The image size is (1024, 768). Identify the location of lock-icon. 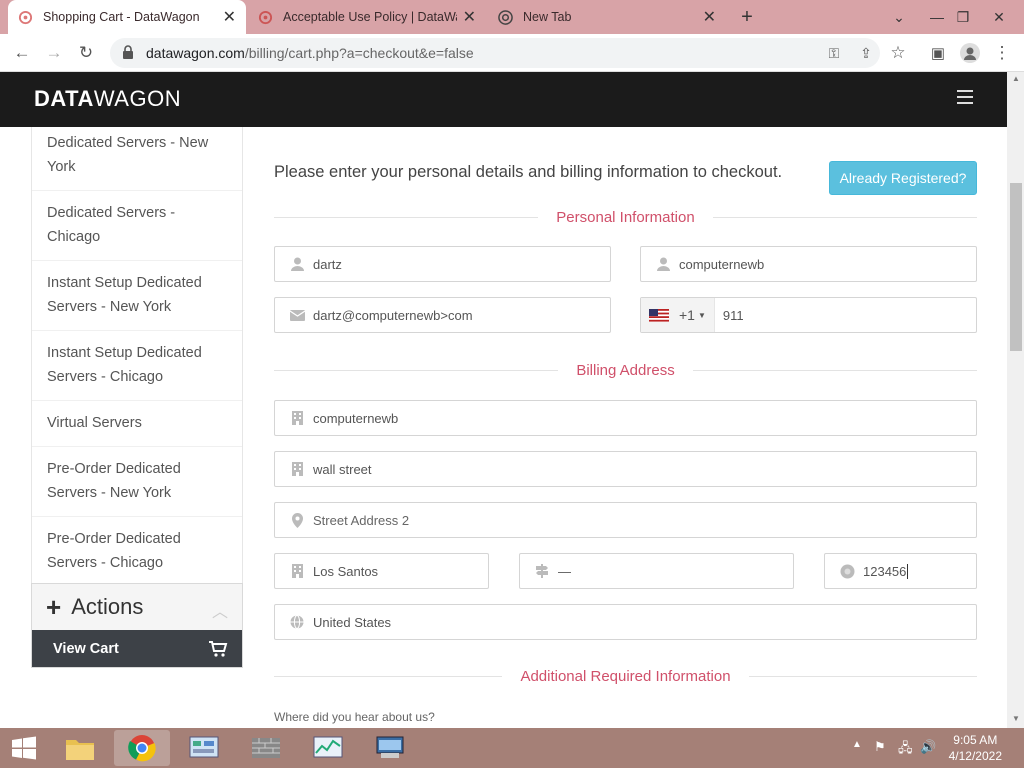
(129, 53).